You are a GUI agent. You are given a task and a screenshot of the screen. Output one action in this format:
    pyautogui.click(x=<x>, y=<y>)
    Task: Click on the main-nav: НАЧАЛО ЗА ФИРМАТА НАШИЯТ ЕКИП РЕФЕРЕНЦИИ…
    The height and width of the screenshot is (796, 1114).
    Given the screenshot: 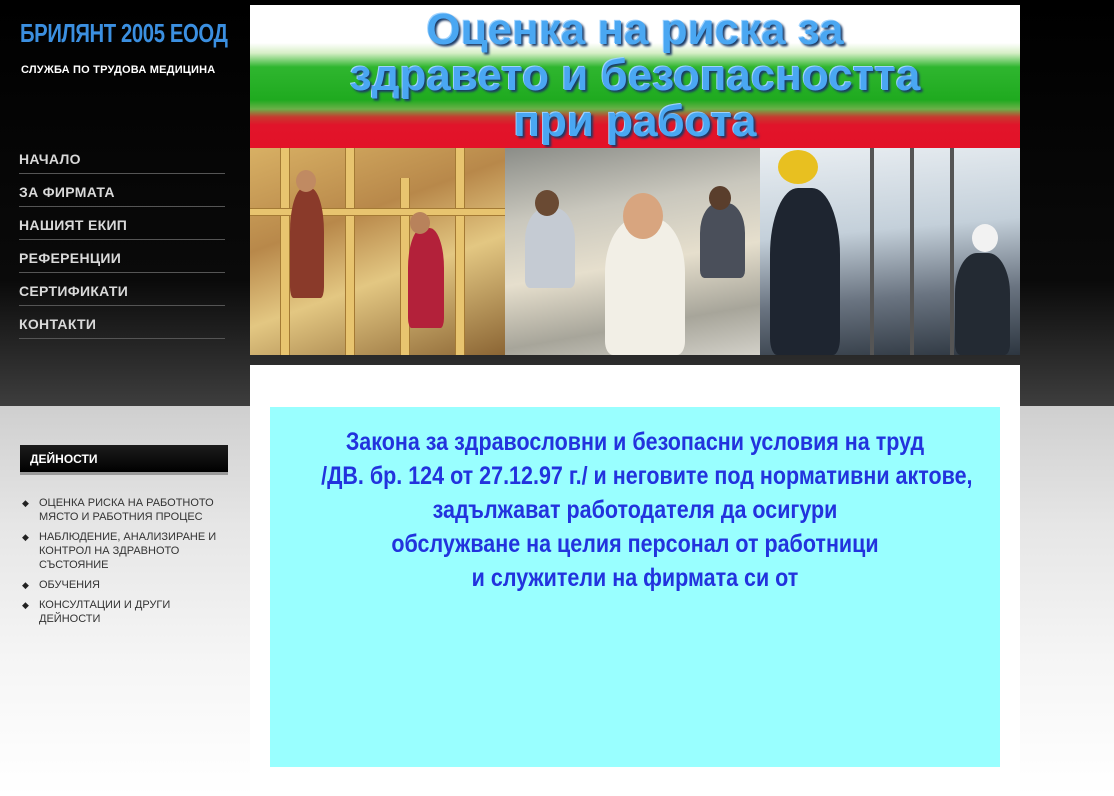 What is the action you would take?
    pyautogui.click(x=122, y=240)
    